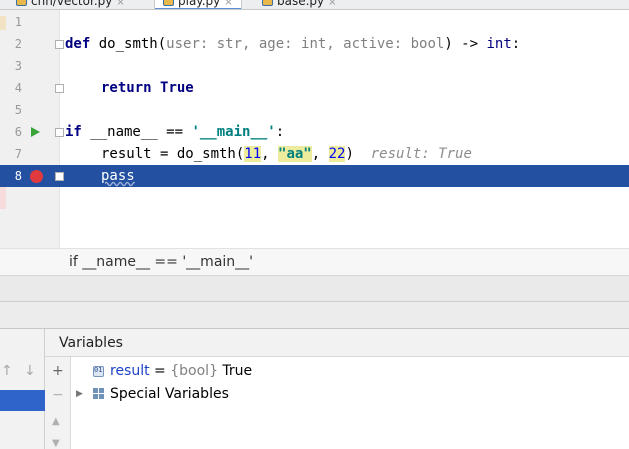  Describe the element at coordinates (314, 110) in the screenshot. I see `code-line-5: 5` at that location.